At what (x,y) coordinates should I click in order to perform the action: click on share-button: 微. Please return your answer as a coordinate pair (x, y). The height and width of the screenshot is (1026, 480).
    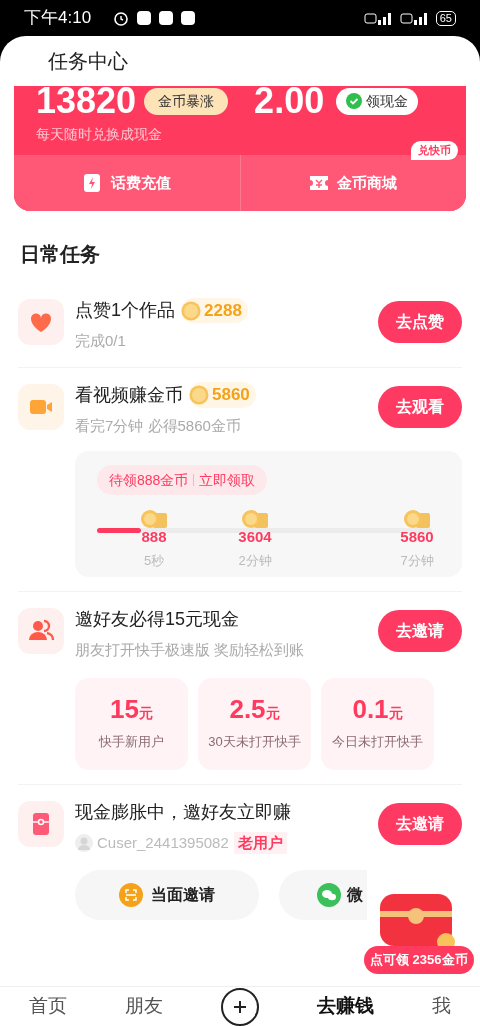
    Looking at the image, I should click on (323, 895).